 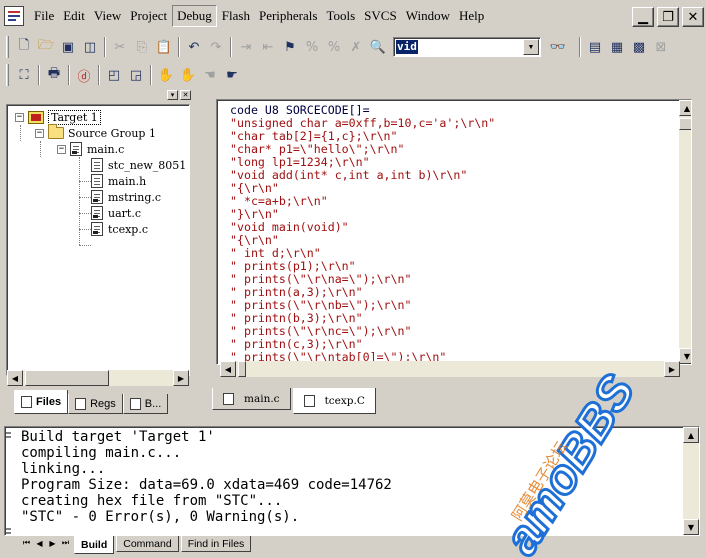 I want to click on menu-peripherals: Peripherals, so click(x=288, y=16).